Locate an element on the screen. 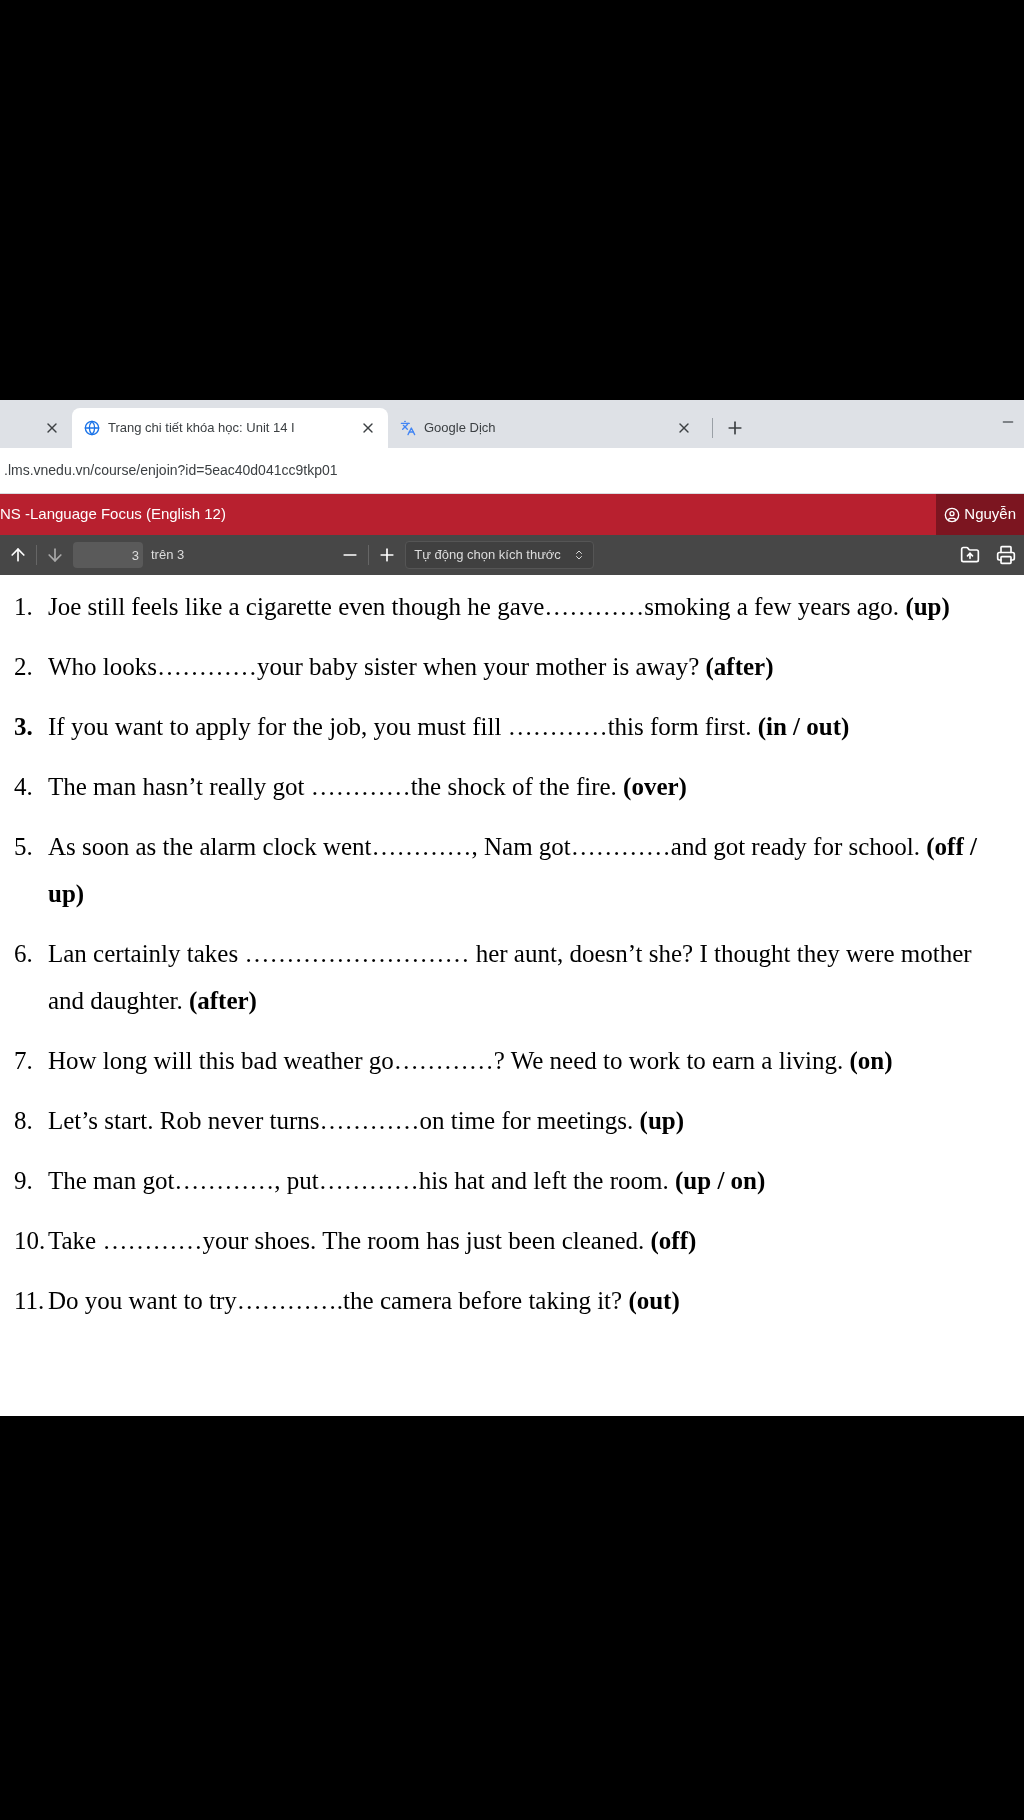  exercise-number: 11. is located at coordinates (30, 1301).